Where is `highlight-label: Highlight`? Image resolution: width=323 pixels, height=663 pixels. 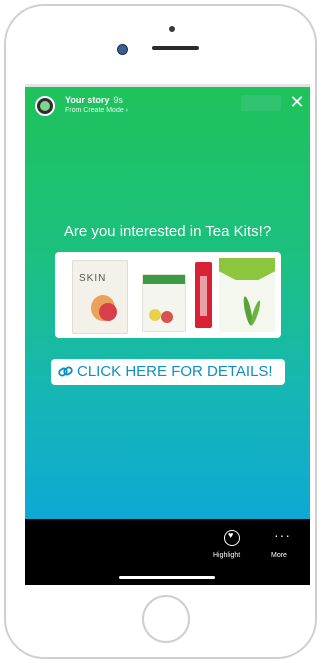 highlight-label: Highlight is located at coordinates (226, 555).